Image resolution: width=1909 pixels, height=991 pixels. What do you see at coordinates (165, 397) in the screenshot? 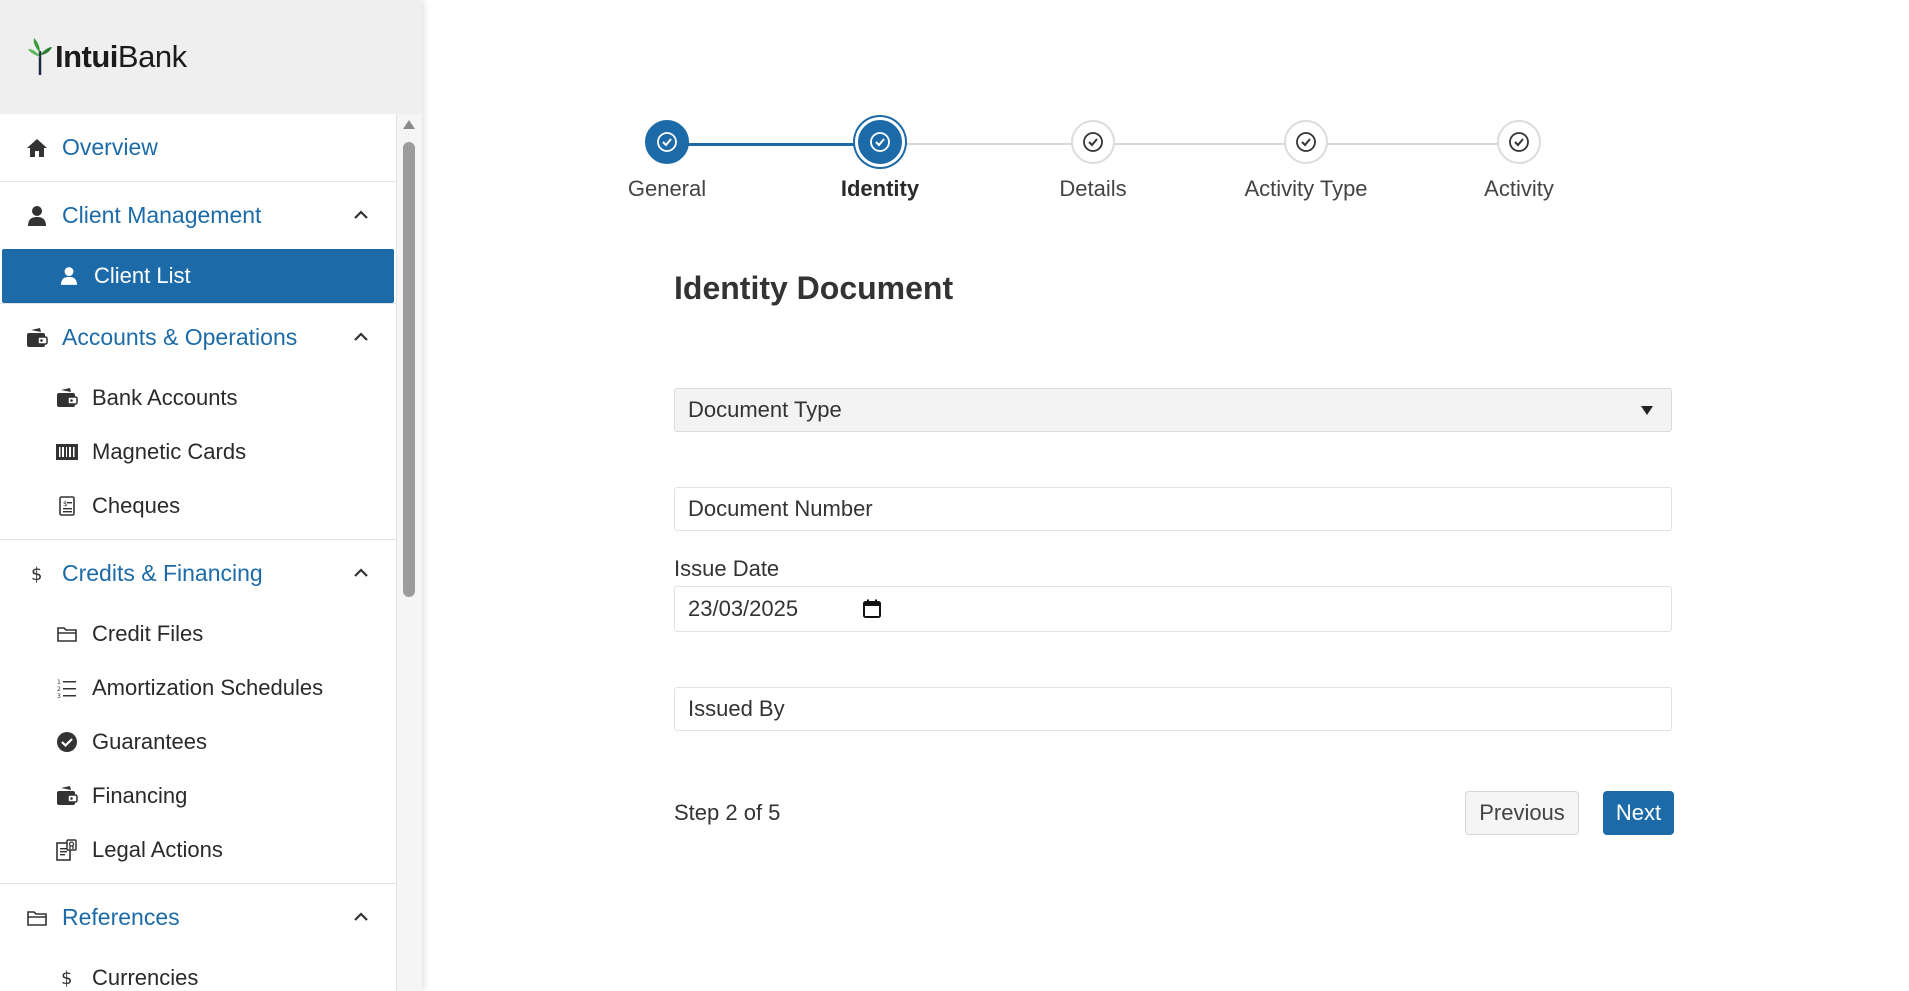
I see `sidebar-item-label: Bank Accounts` at bounding box center [165, 397].